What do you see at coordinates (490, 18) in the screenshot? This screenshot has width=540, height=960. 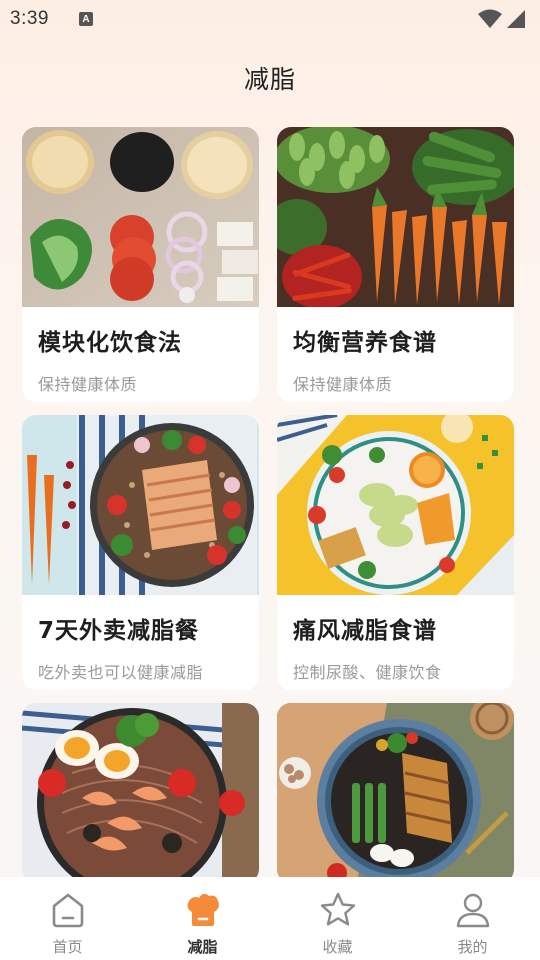 I see `wifi-icon` at bounding box center [490, 18].